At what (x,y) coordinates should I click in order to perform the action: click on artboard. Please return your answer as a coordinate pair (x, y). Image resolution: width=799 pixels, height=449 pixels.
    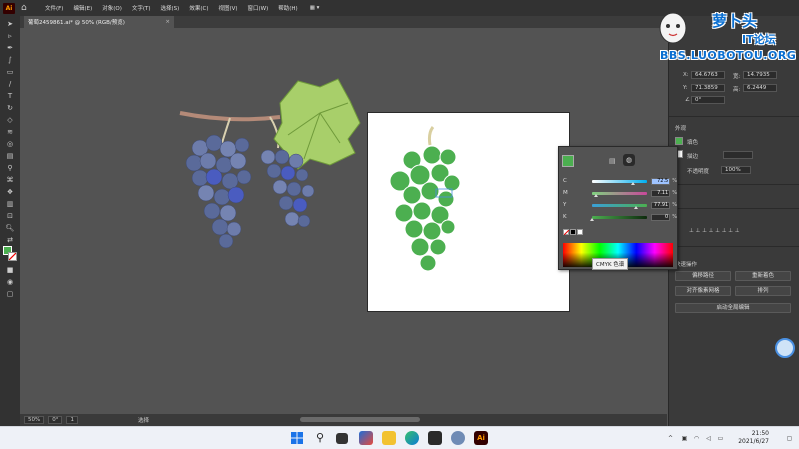
    Looking at the image, I should click on (468, 212).